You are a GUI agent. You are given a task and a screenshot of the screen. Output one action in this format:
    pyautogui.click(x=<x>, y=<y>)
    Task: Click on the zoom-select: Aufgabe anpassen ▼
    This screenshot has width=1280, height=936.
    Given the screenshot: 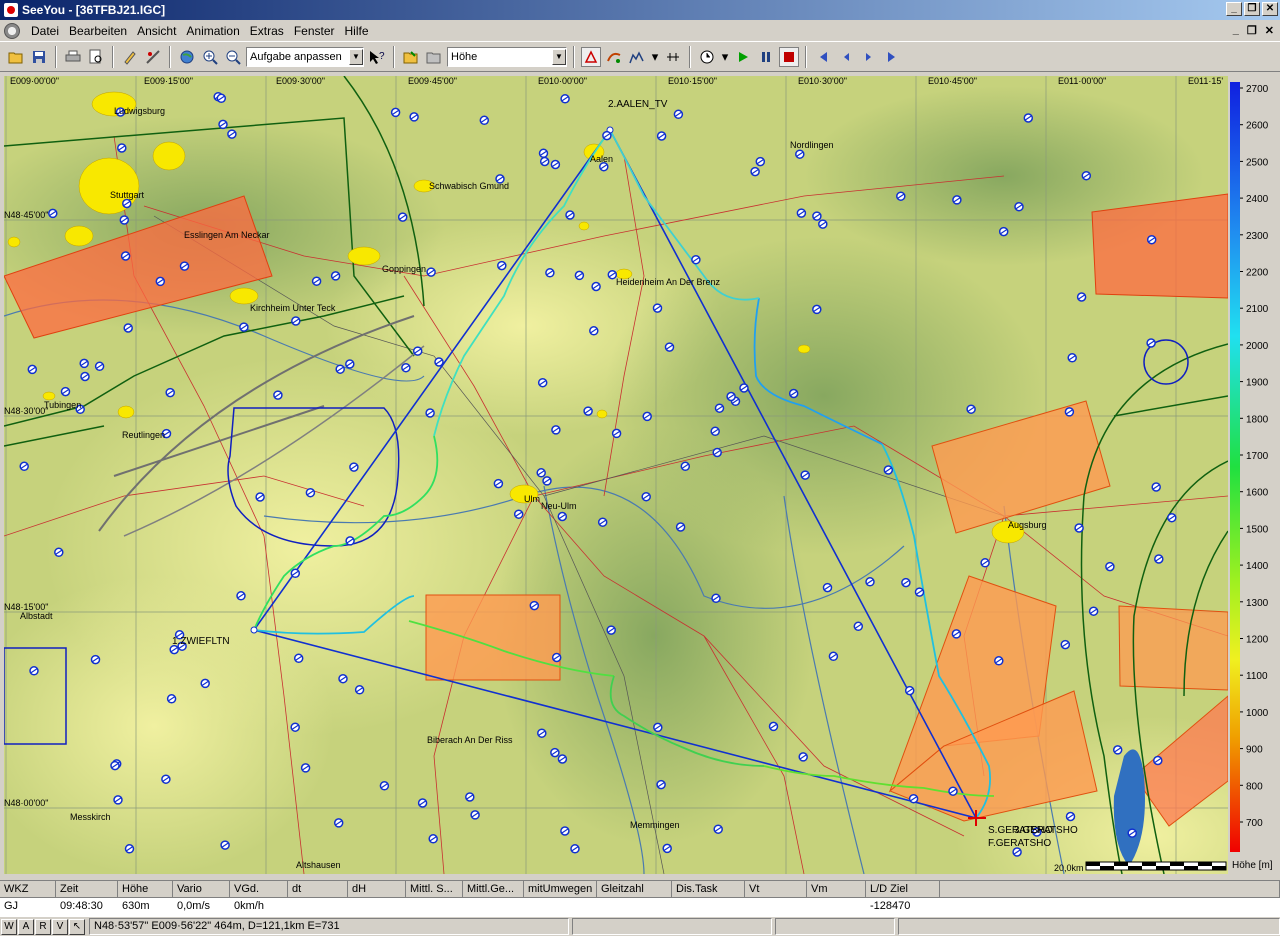 What is the action you would take?
    pyautogui.click(x=305, y=56)
    